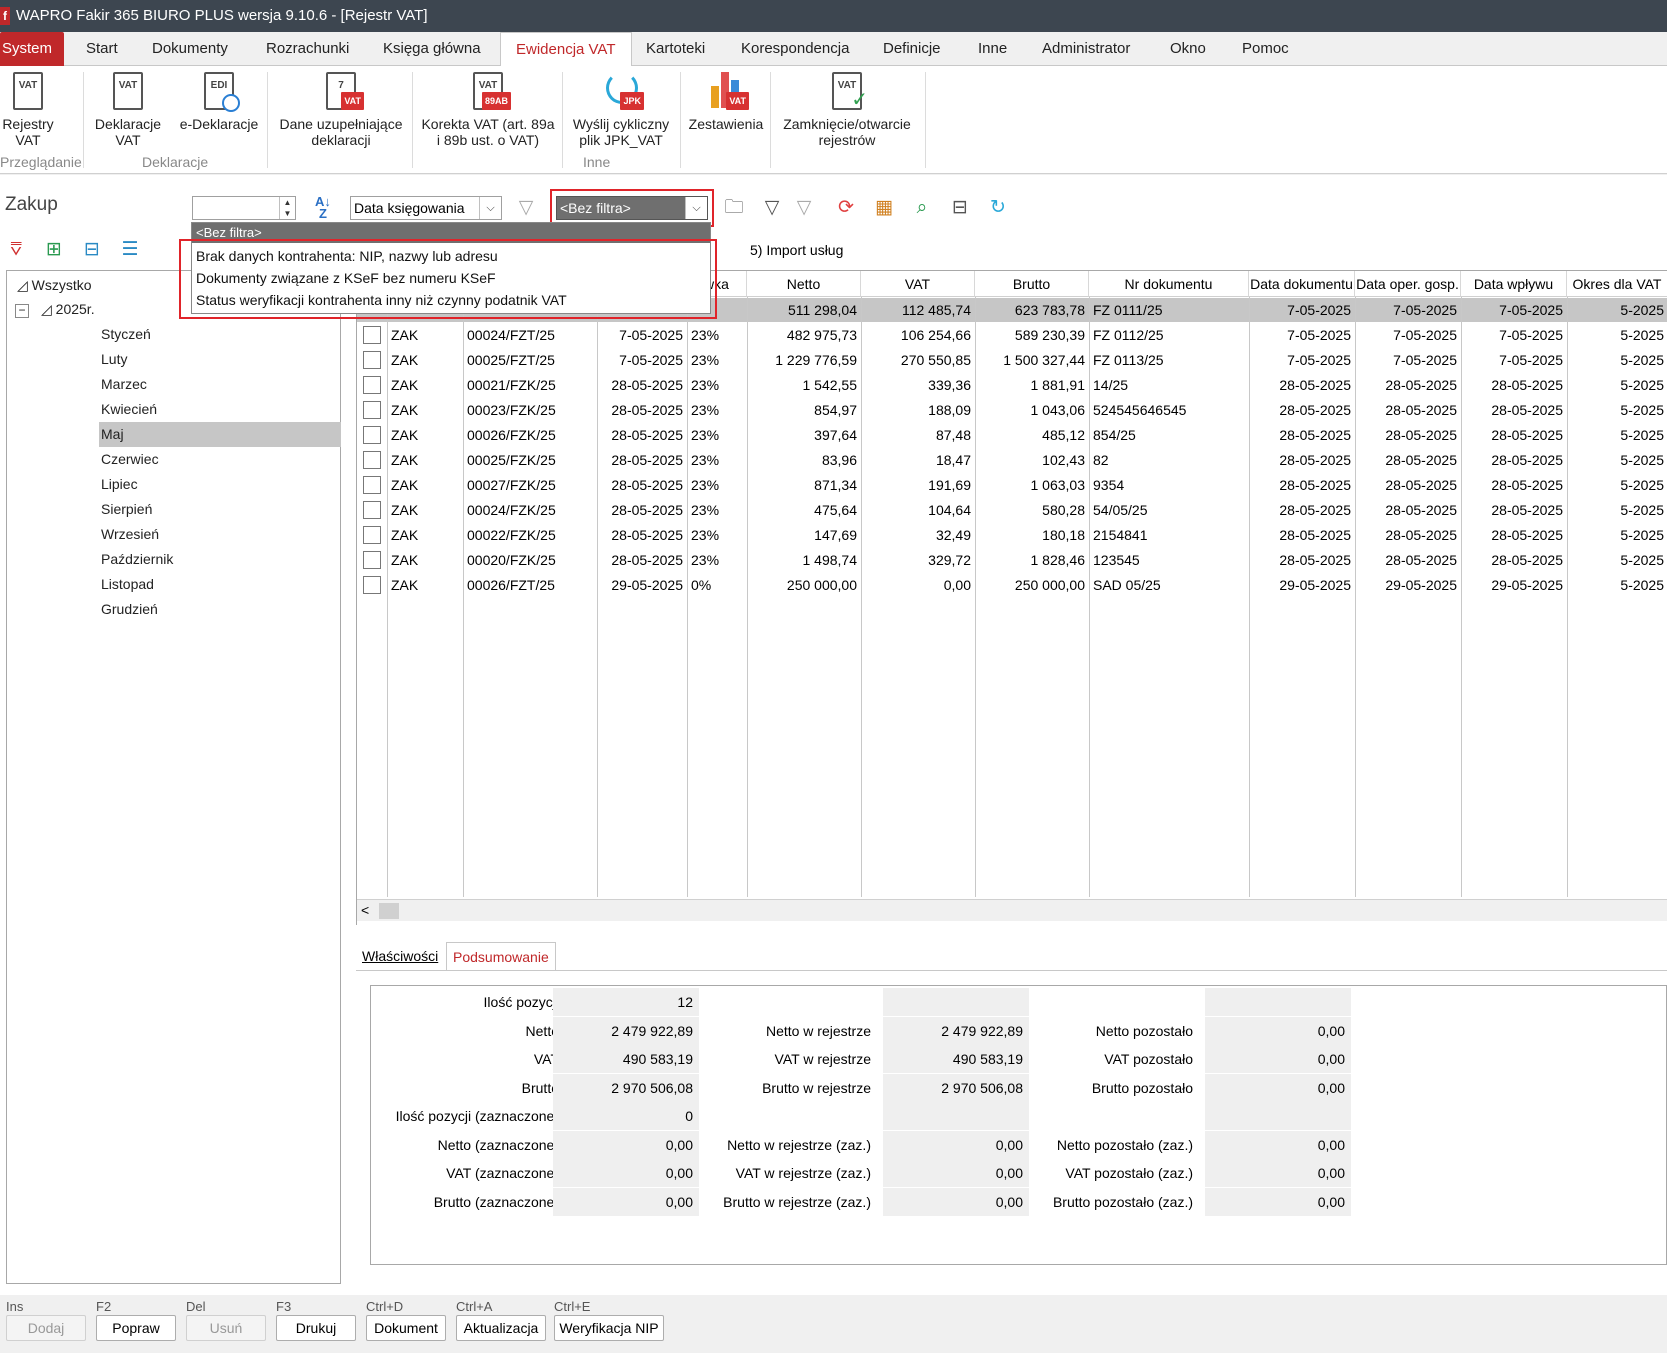  I want to click on tree-item-month: Marzec, so click(124, 384).